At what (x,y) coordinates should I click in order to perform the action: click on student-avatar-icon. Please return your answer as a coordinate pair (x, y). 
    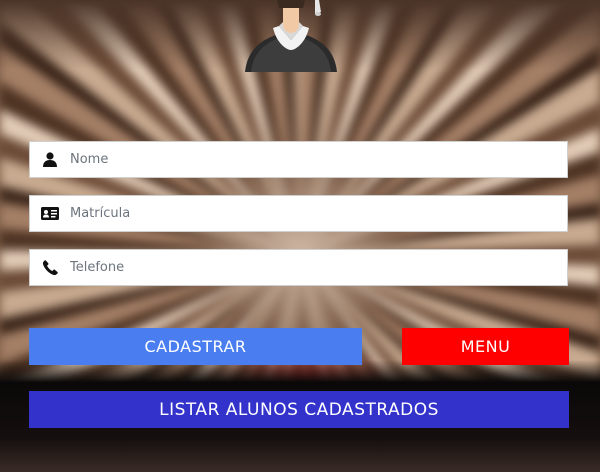
    Looking at the image, I should click on (291, 36).